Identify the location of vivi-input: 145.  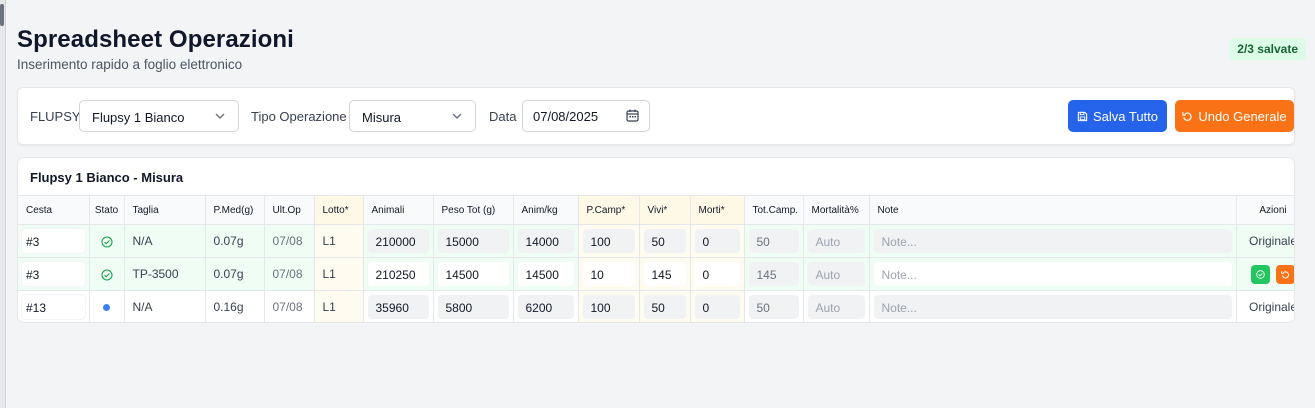
(664, 274).